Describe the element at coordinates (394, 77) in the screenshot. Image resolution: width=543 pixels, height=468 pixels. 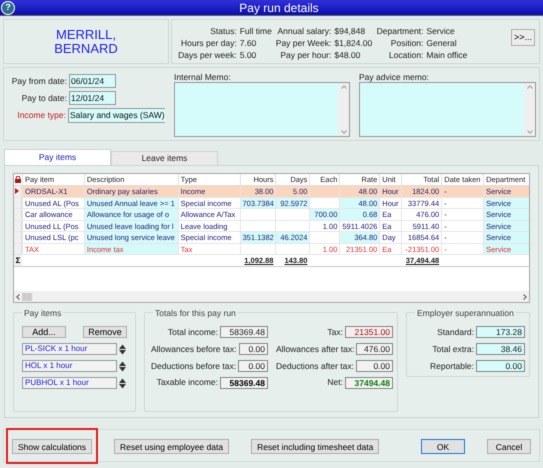
I see `memo-label: Pay advice memo:` at that location.